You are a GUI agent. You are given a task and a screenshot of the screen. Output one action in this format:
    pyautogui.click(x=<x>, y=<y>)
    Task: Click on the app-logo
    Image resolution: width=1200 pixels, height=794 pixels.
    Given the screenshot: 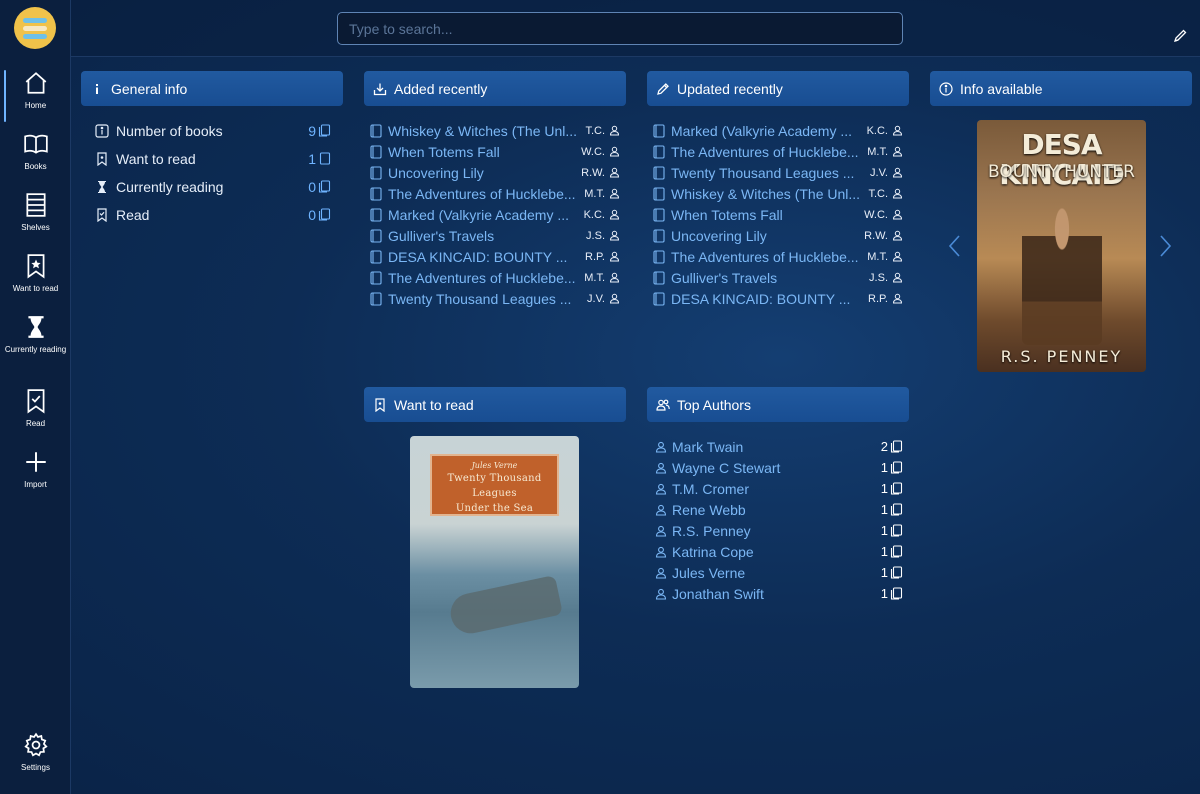 What is the action you would take?
    pyautogui.click(x=35, y=28)
    